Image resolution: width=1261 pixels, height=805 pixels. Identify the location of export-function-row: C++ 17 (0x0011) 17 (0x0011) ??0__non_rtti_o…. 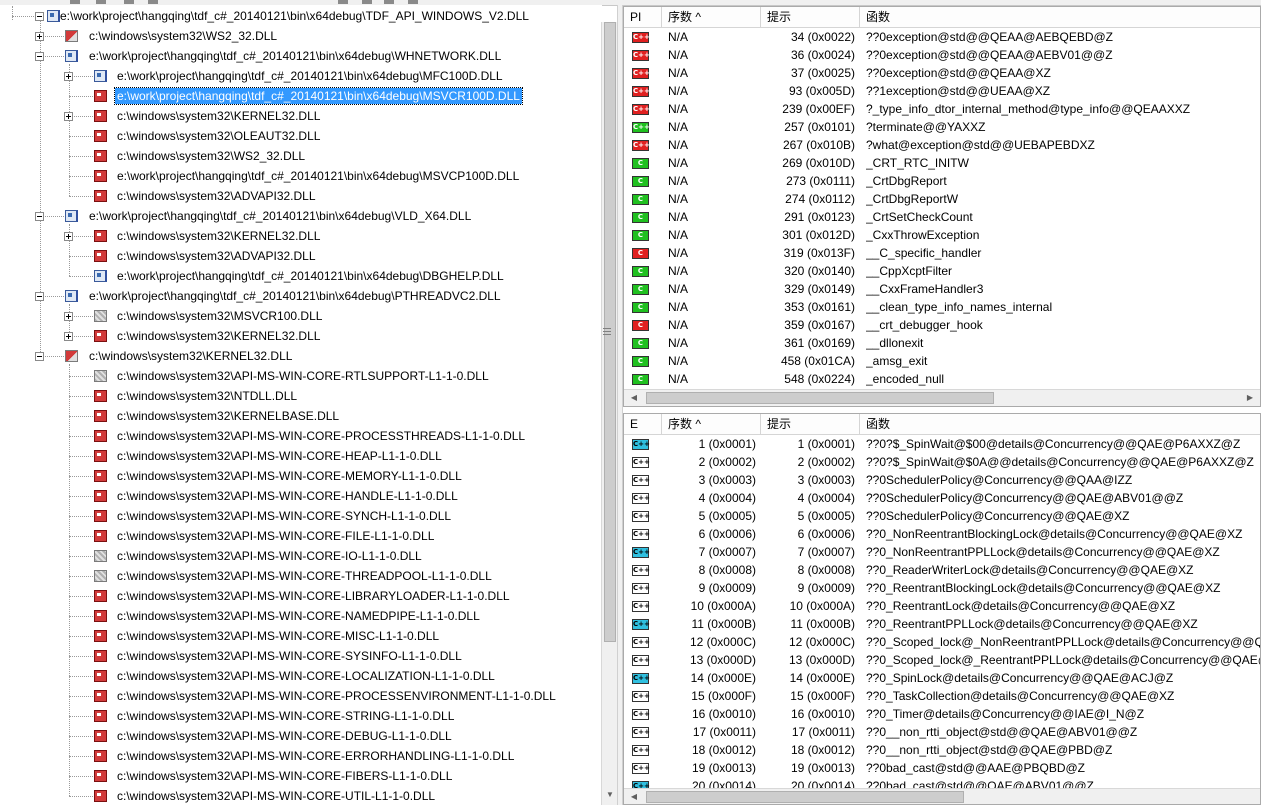
(942, 732).